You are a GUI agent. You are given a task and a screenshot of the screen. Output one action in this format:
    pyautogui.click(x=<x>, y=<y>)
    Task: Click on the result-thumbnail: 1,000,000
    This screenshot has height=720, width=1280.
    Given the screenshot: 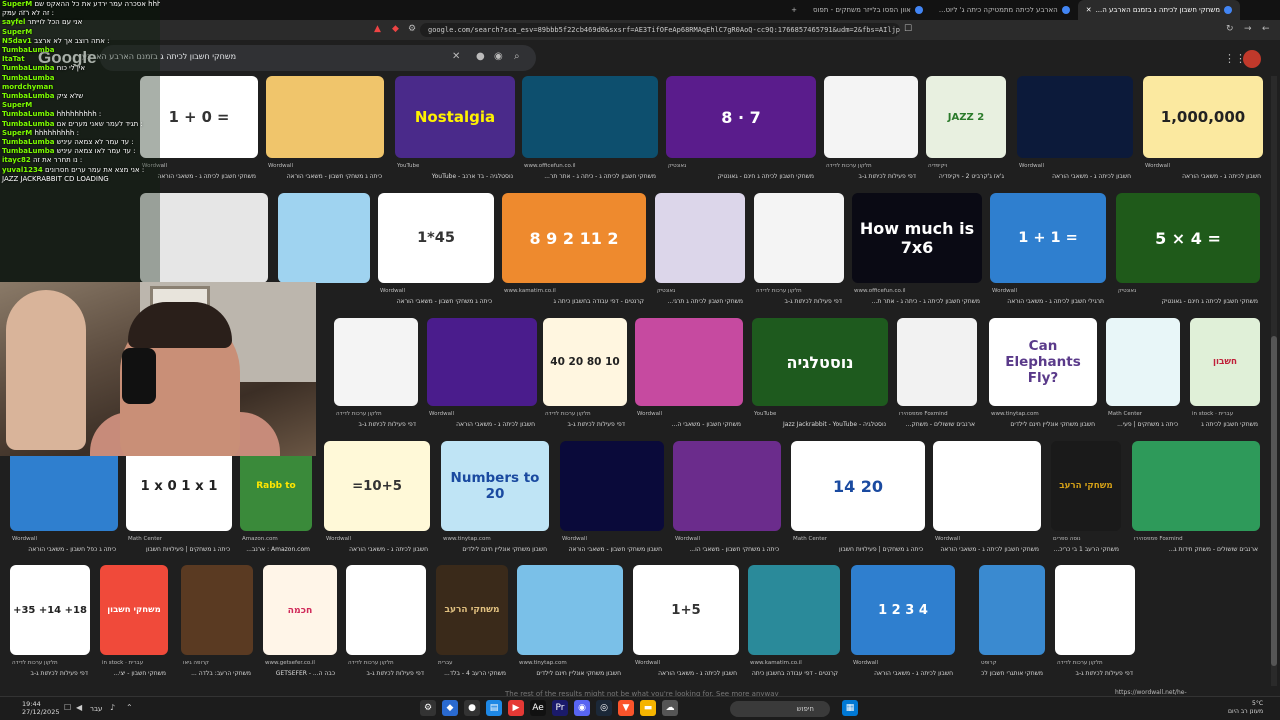 What is the action you would take?
    pyautogui.click(x=1203, y=117)
    